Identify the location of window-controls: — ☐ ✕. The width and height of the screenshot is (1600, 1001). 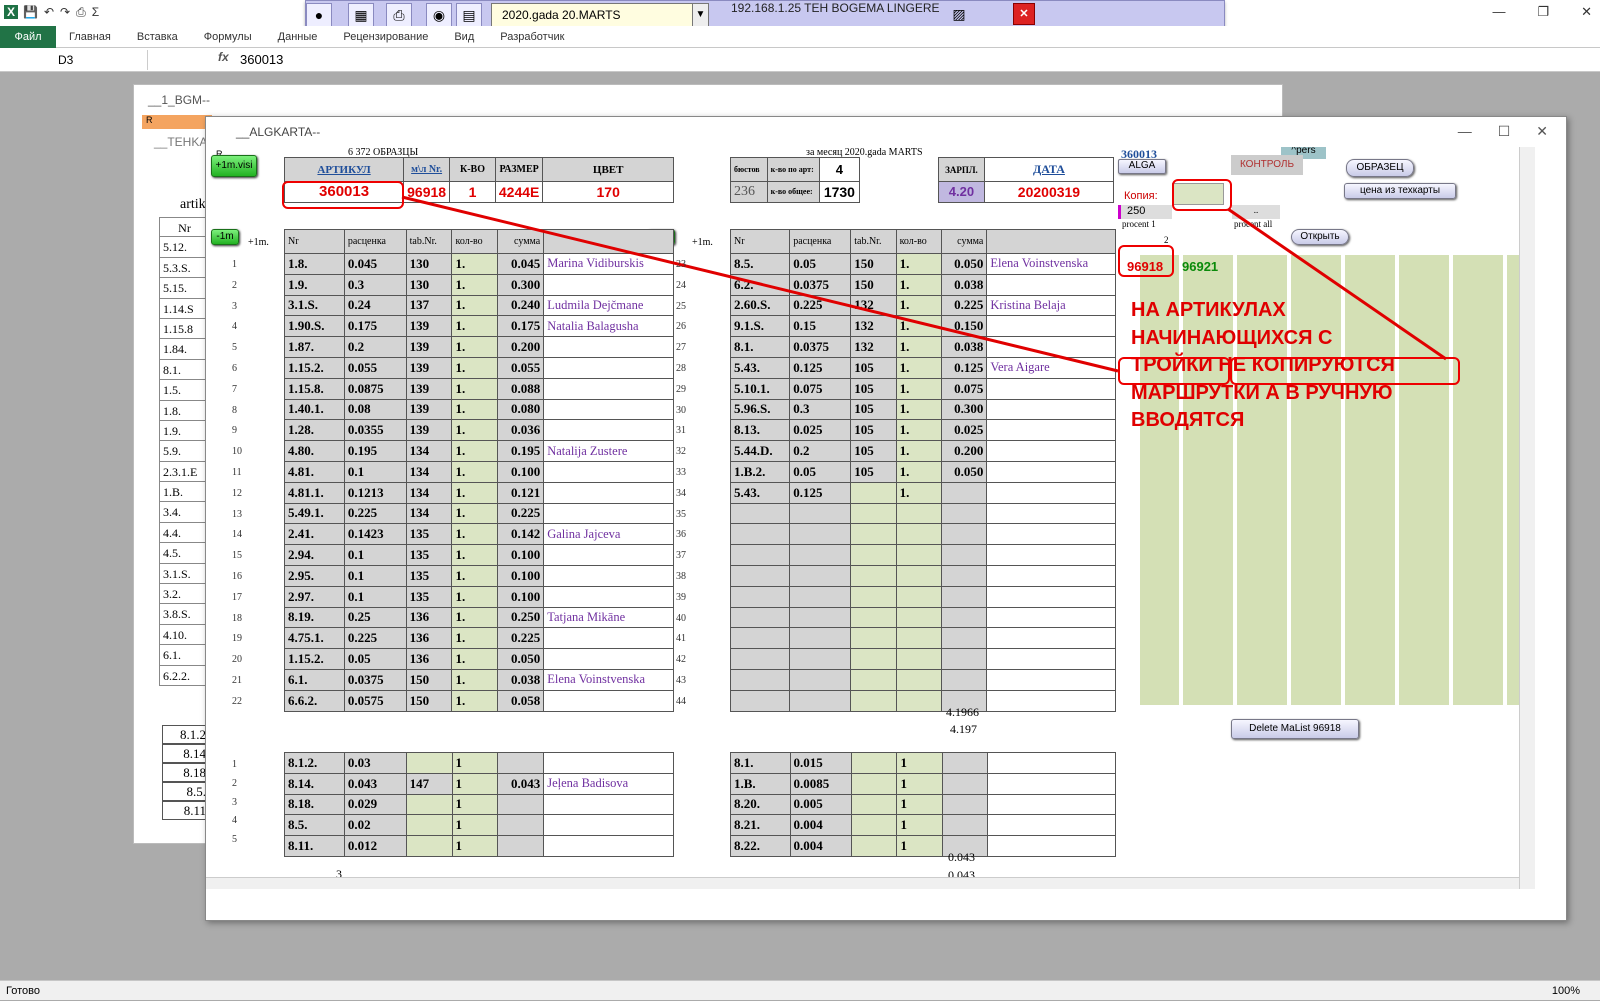
(1503, 131).